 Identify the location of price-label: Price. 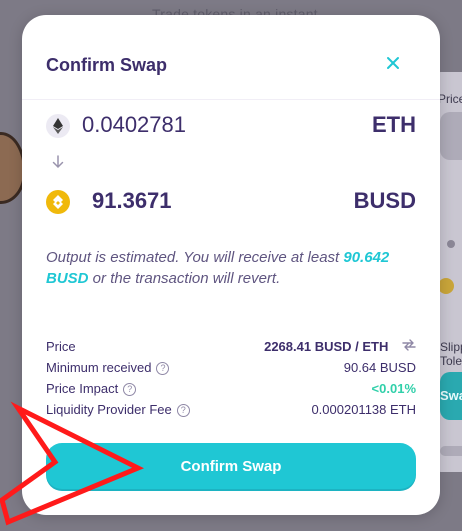
(61, 346).